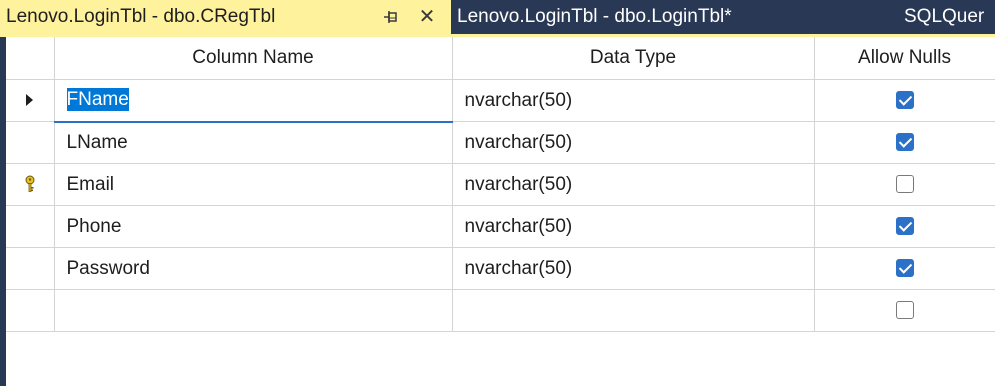 The height and width of the screenshot is (386, 995). I want to click on table-row: Email nvarchar(50), so click(500, 184).